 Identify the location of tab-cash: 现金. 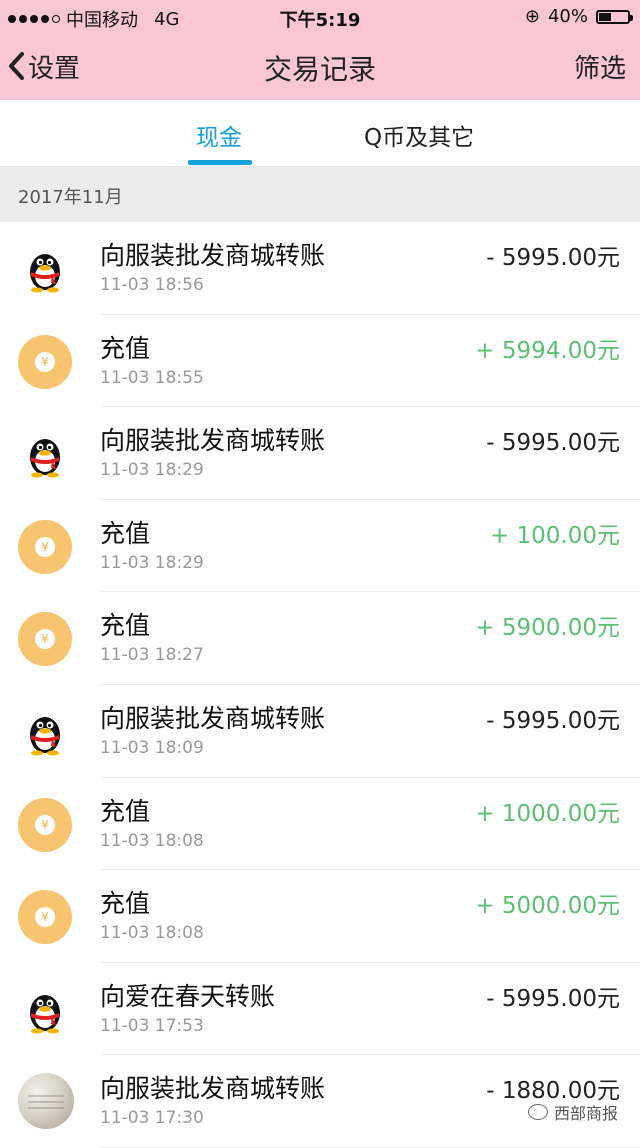
(219, 135).